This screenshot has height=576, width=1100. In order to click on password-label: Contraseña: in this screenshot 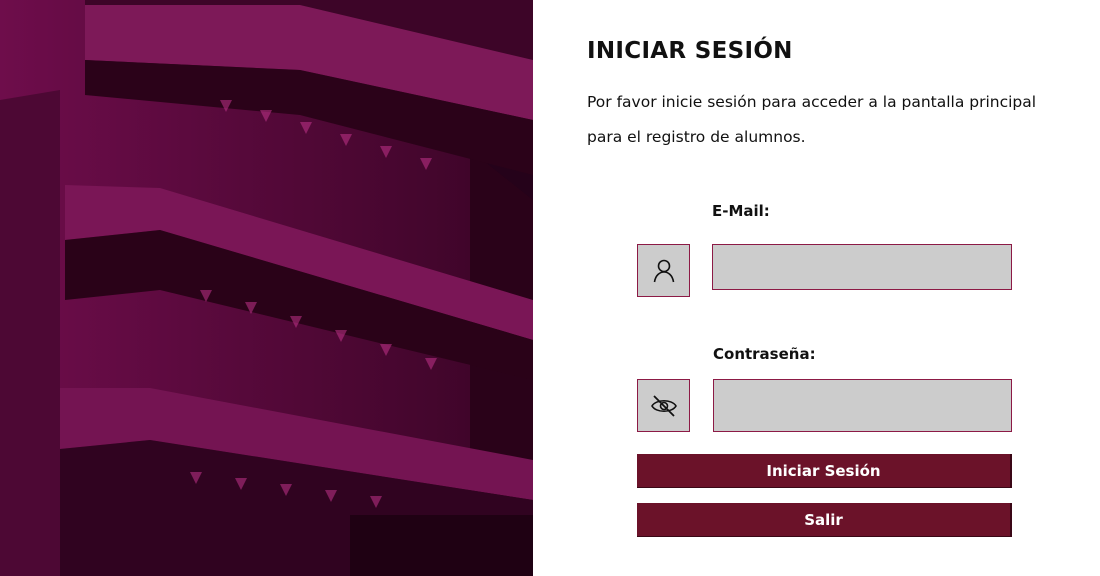, I will do `click(764, 354)`.